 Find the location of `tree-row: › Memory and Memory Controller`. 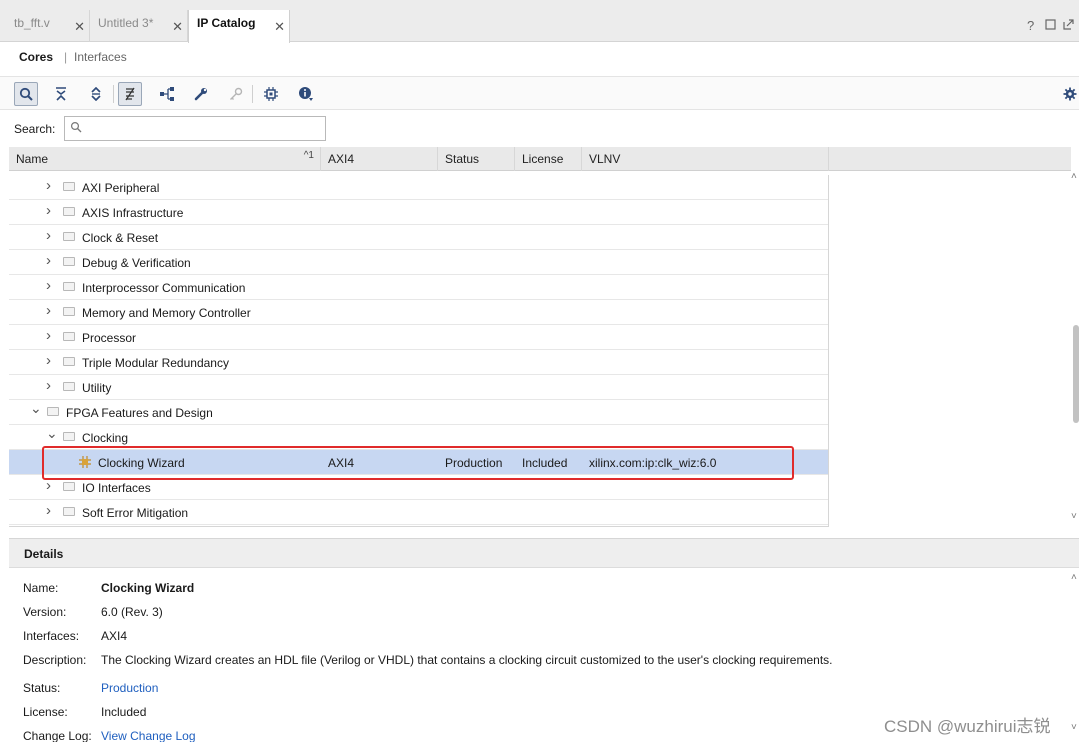

tree-row: › Memory and Memory Controller is located at coordinates (418, 312).